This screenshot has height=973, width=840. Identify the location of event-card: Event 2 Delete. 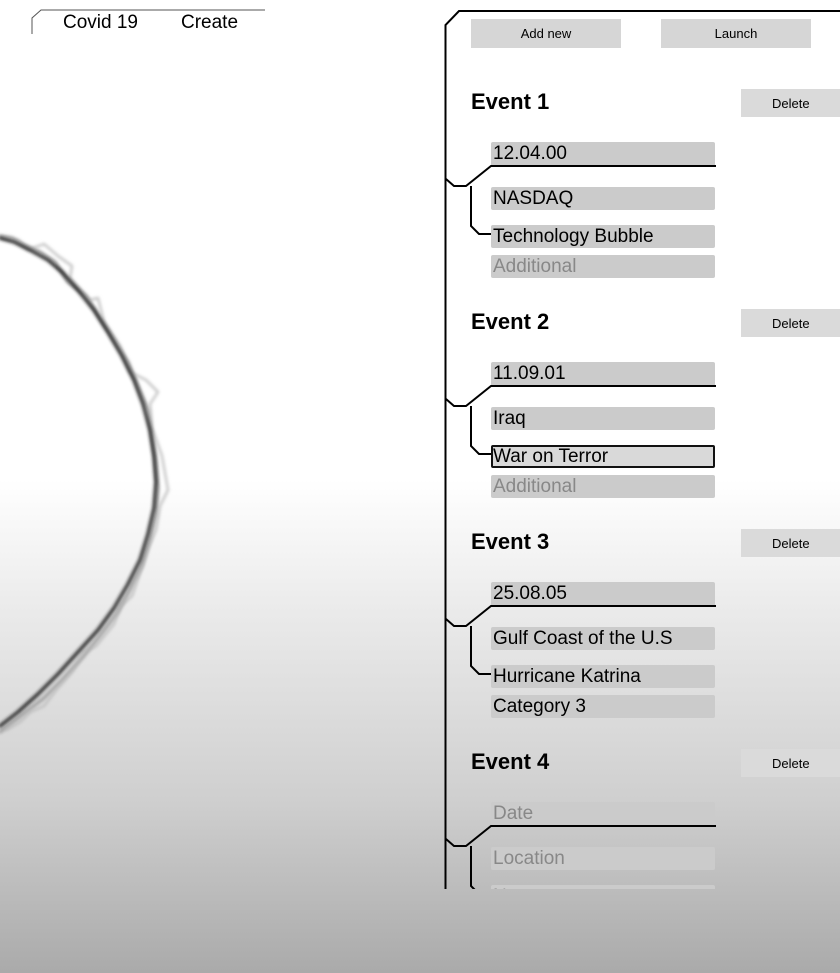
(642, 363).